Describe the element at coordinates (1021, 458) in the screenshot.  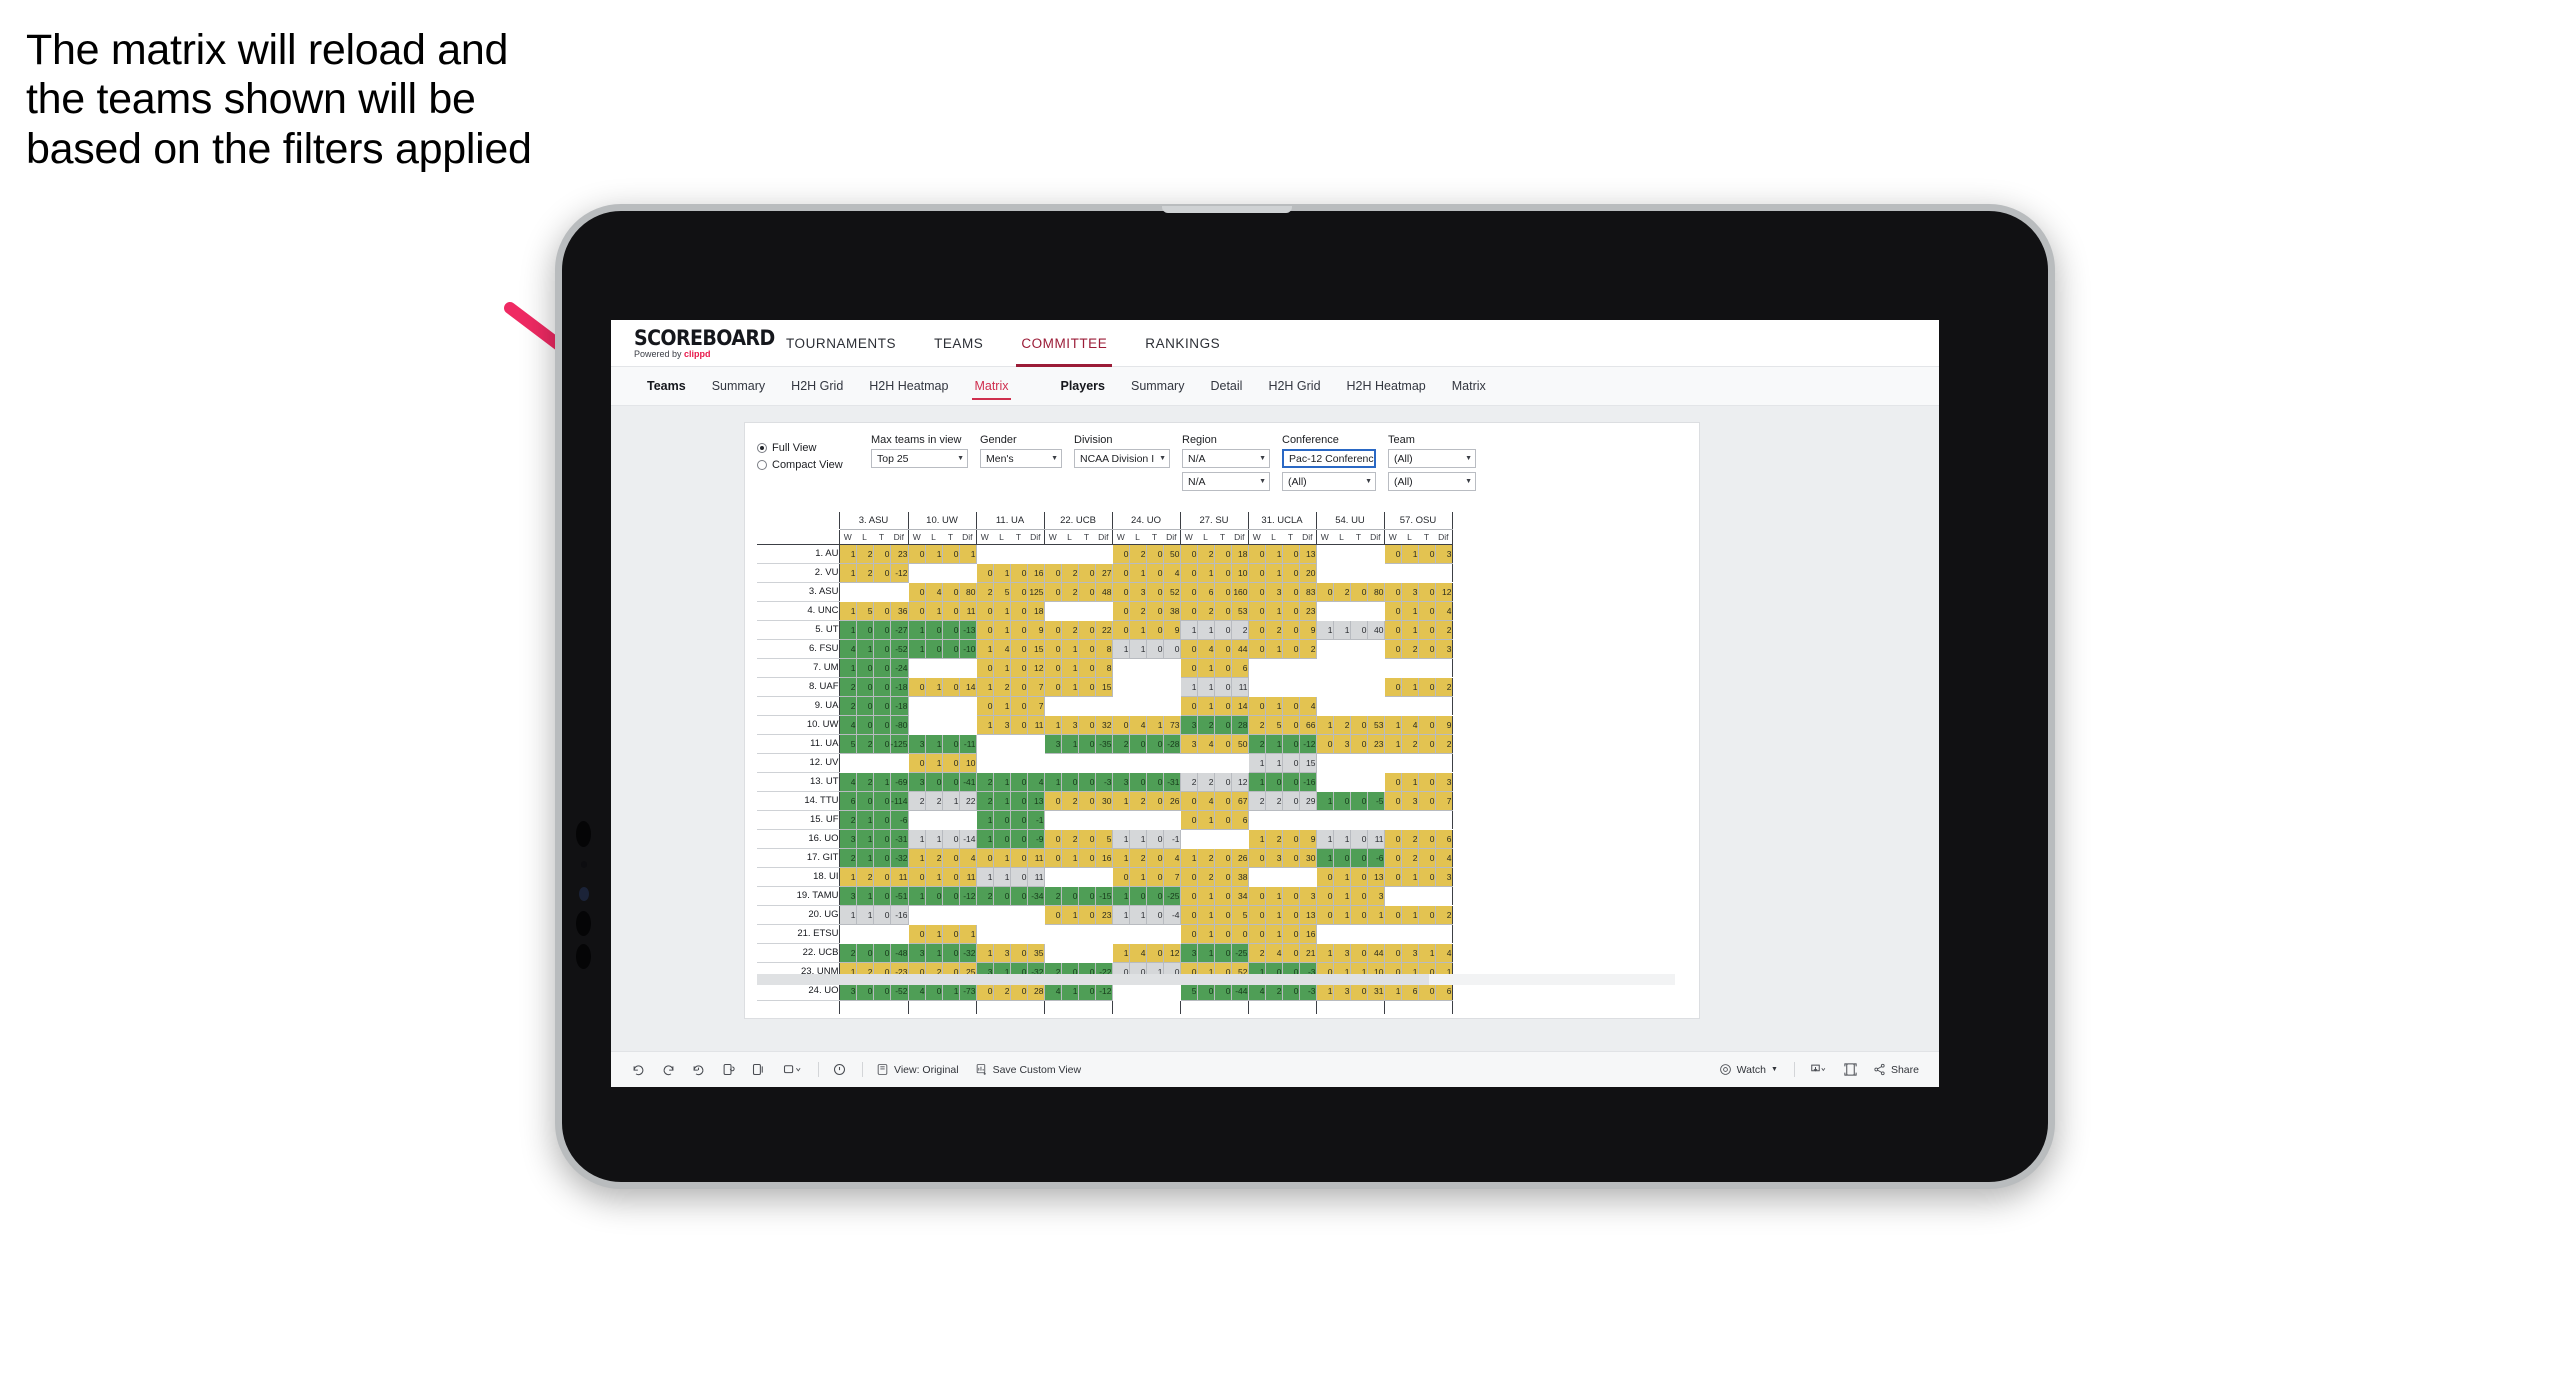
I see `filter-gender-select: Men's ▼` at that location.